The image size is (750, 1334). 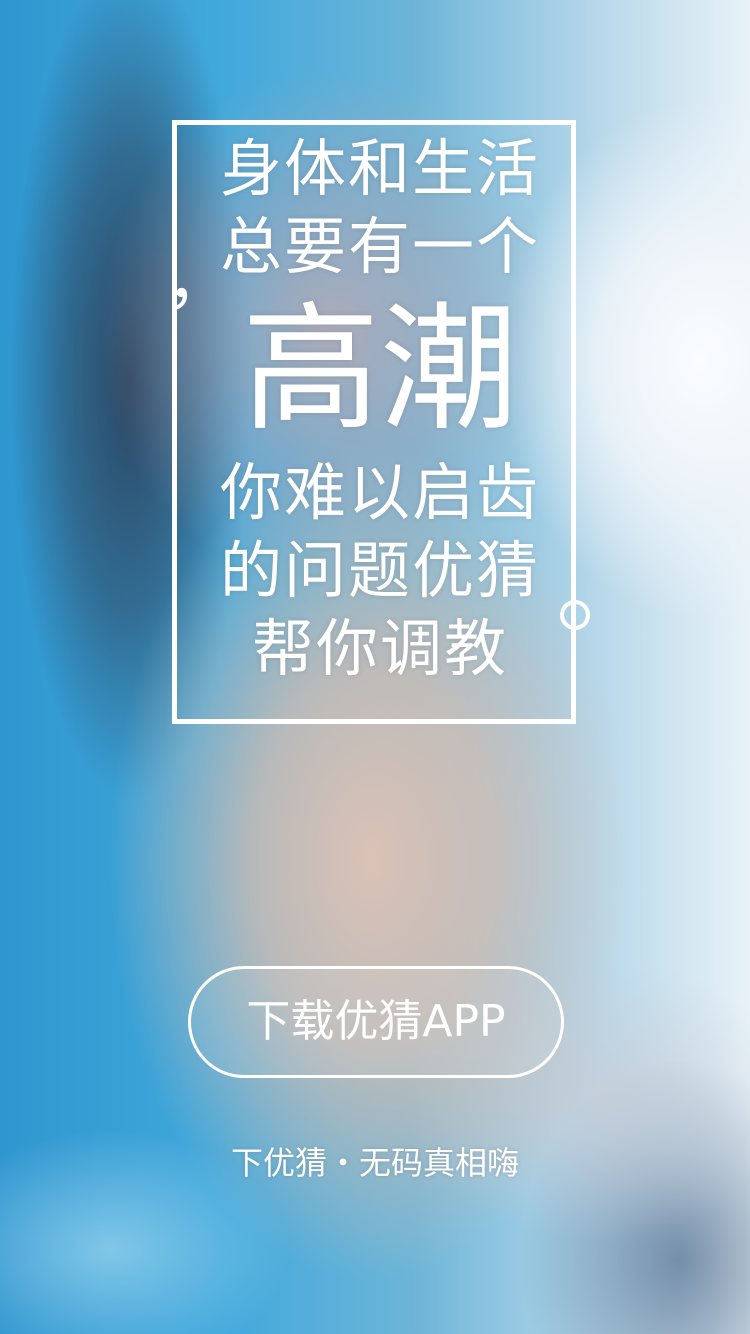 What do you see at coordinates (379, 369) in the screenshot?
I see `headline-emphasis: 高潮` at bounding box center [379, 369].